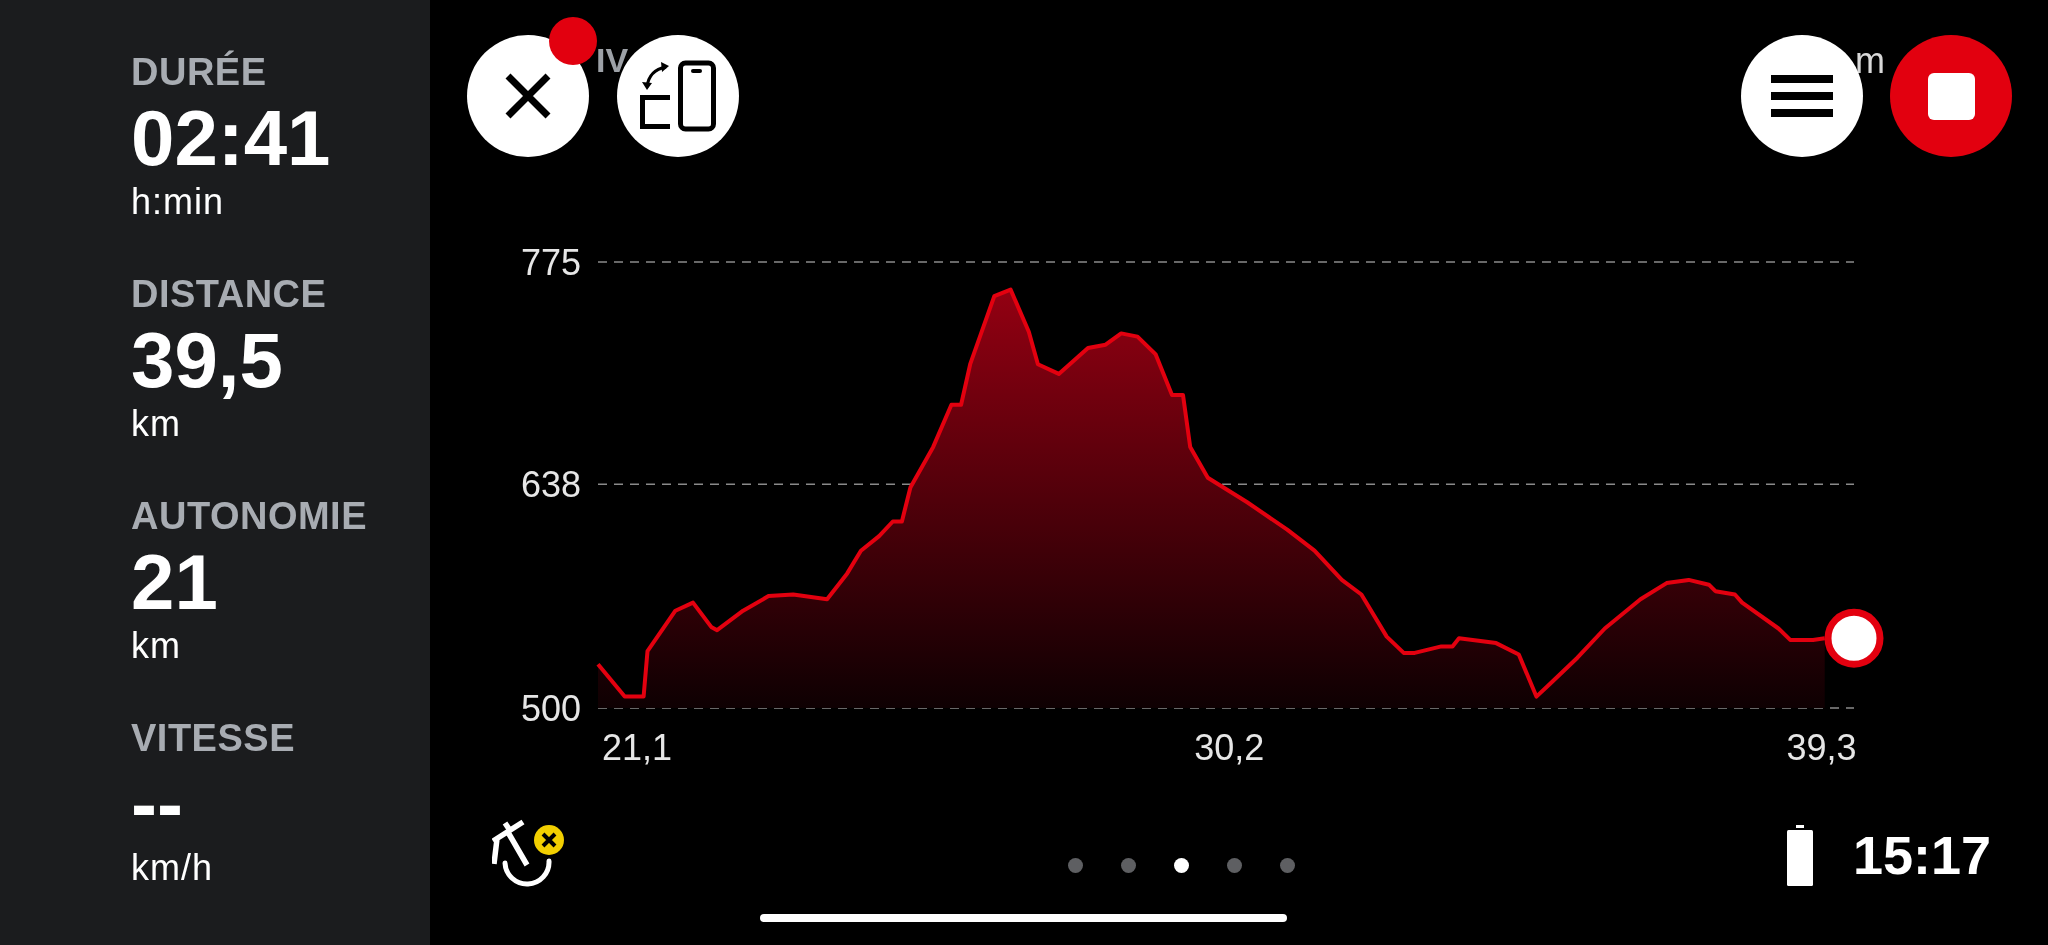 This screenshot has height=945, width=2048. What do you see at coordinates (612, 60) in the screenshot?
I see `partial-label: IV` at bounding box center [612, 60].